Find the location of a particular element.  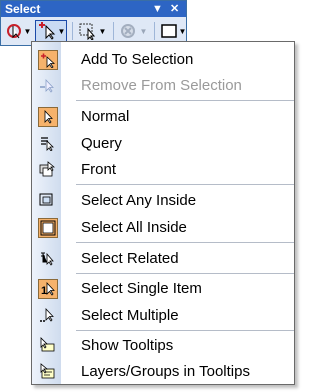

clear-selection-tool-icon is located at coordinates (127, 31).